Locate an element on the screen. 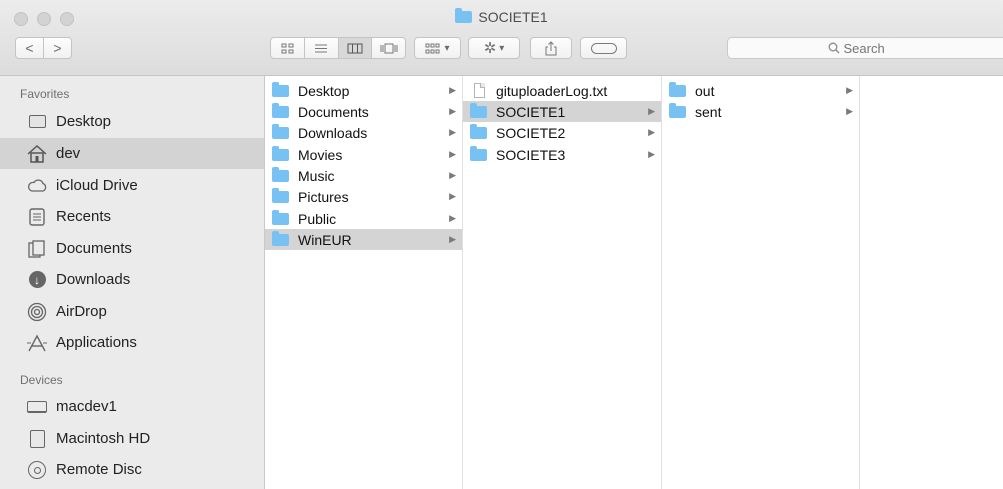 The width and height of the screenshot is (1003, 489). forward-button: > is located at coordinates (57, 48).